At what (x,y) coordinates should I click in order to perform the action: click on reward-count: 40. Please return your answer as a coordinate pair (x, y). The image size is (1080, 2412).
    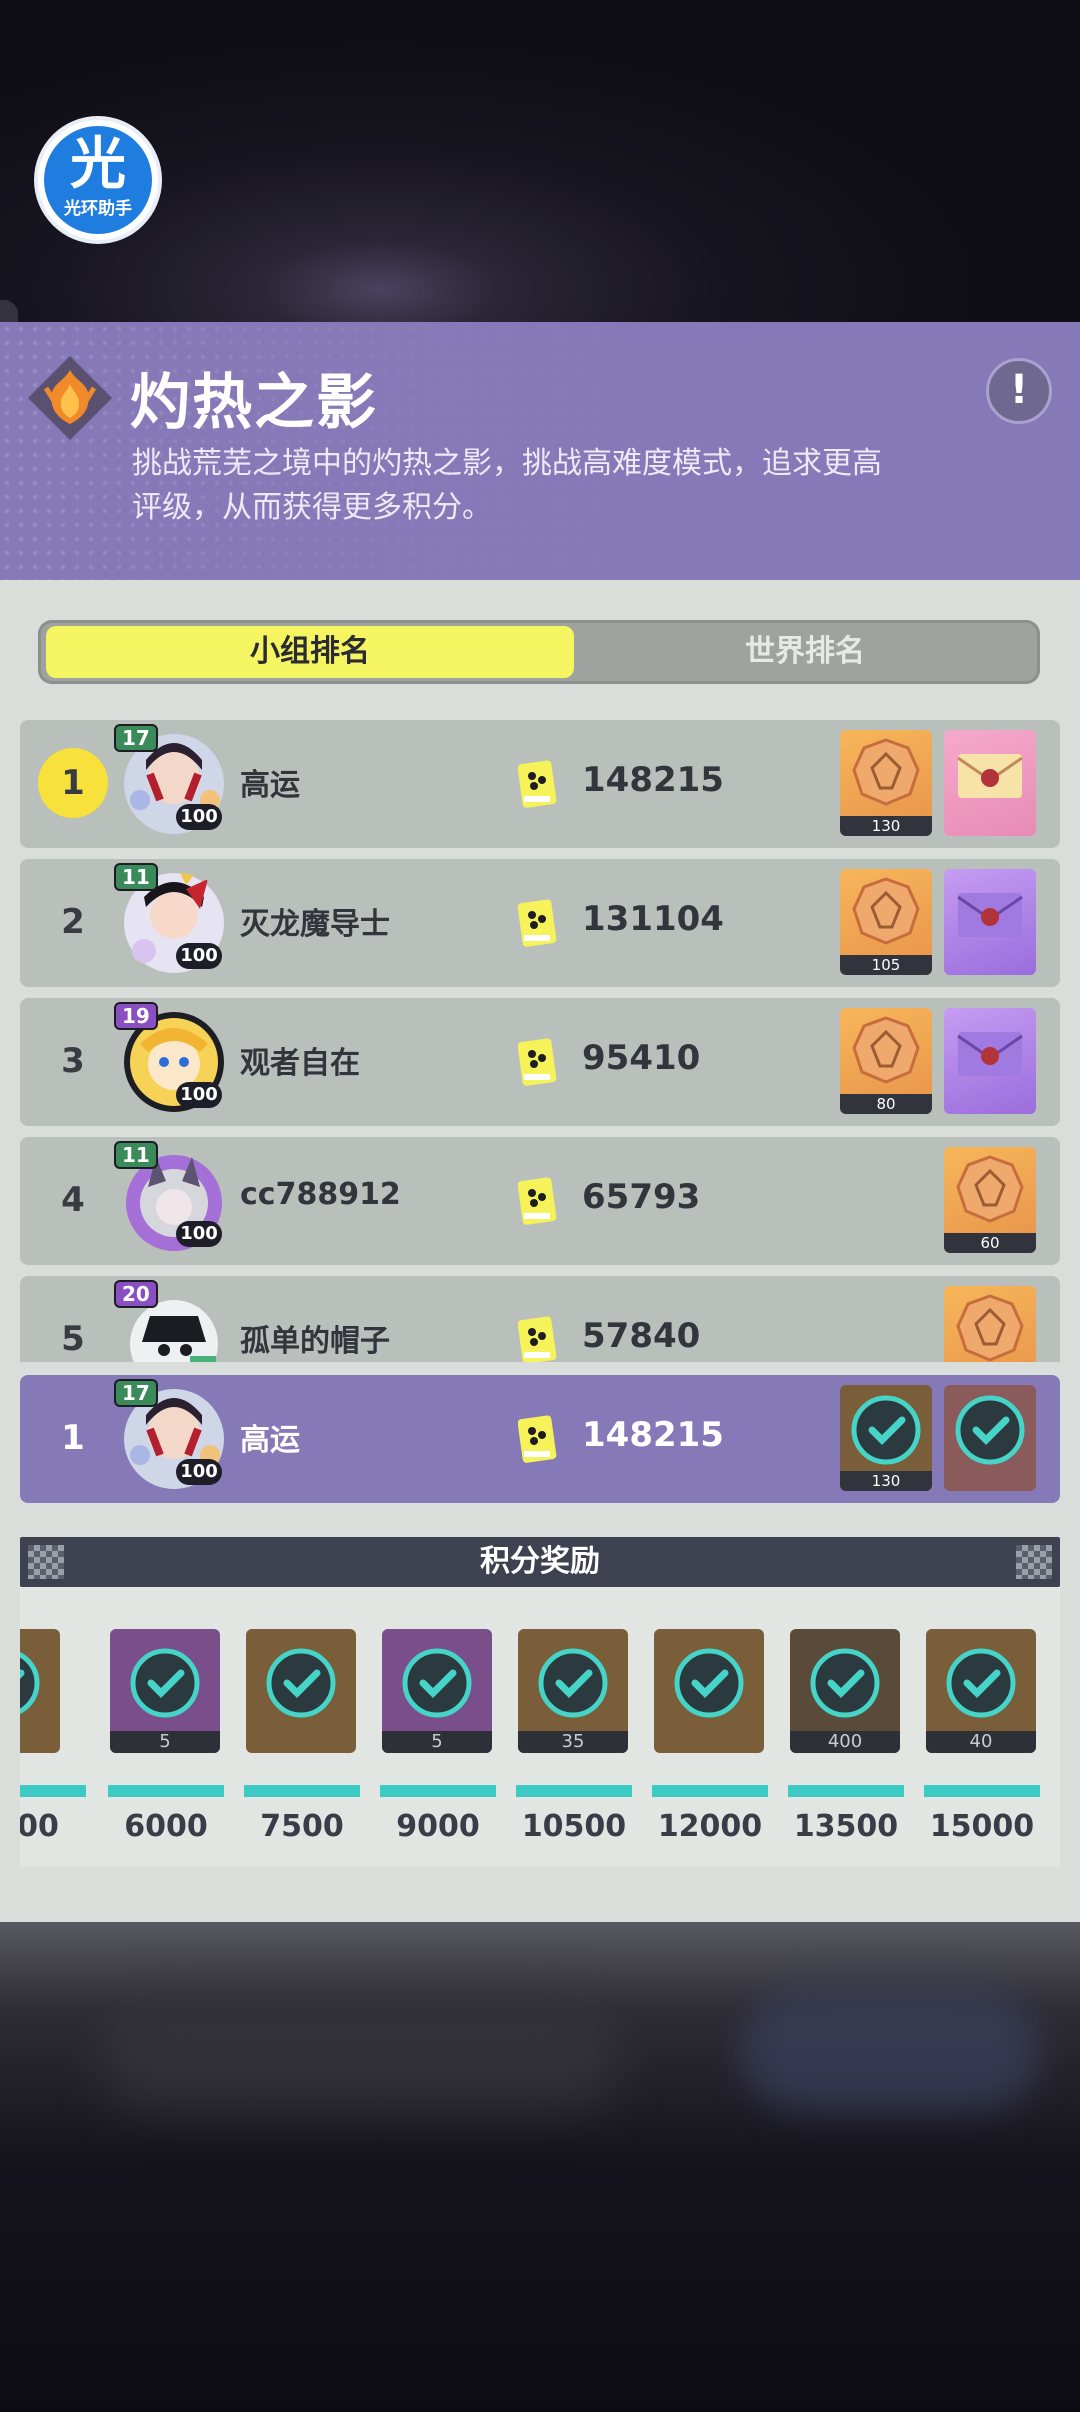
    Looking at the image, I should click on (981, 1742).